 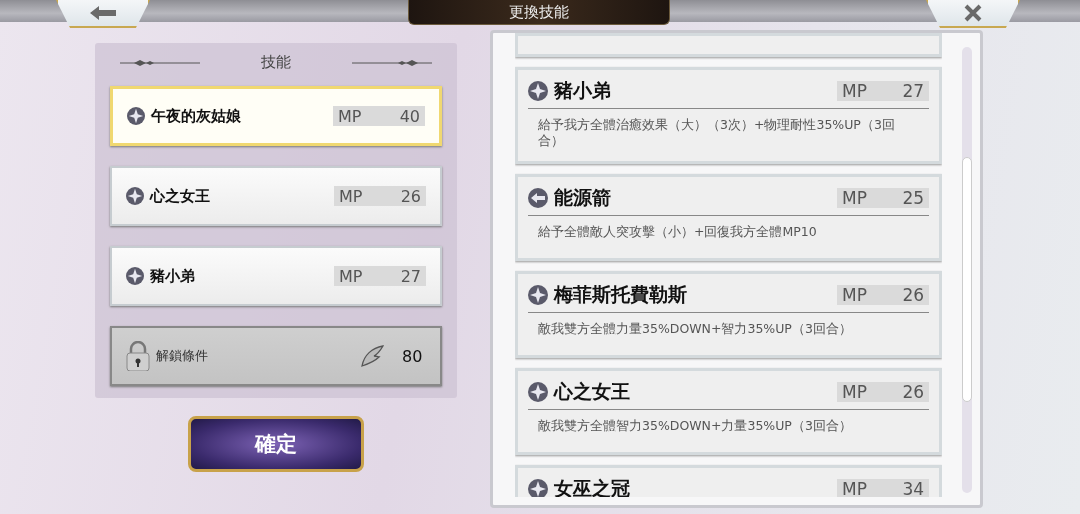 I want to click on mp-badge: MP 25, so click(x=883, y=198).